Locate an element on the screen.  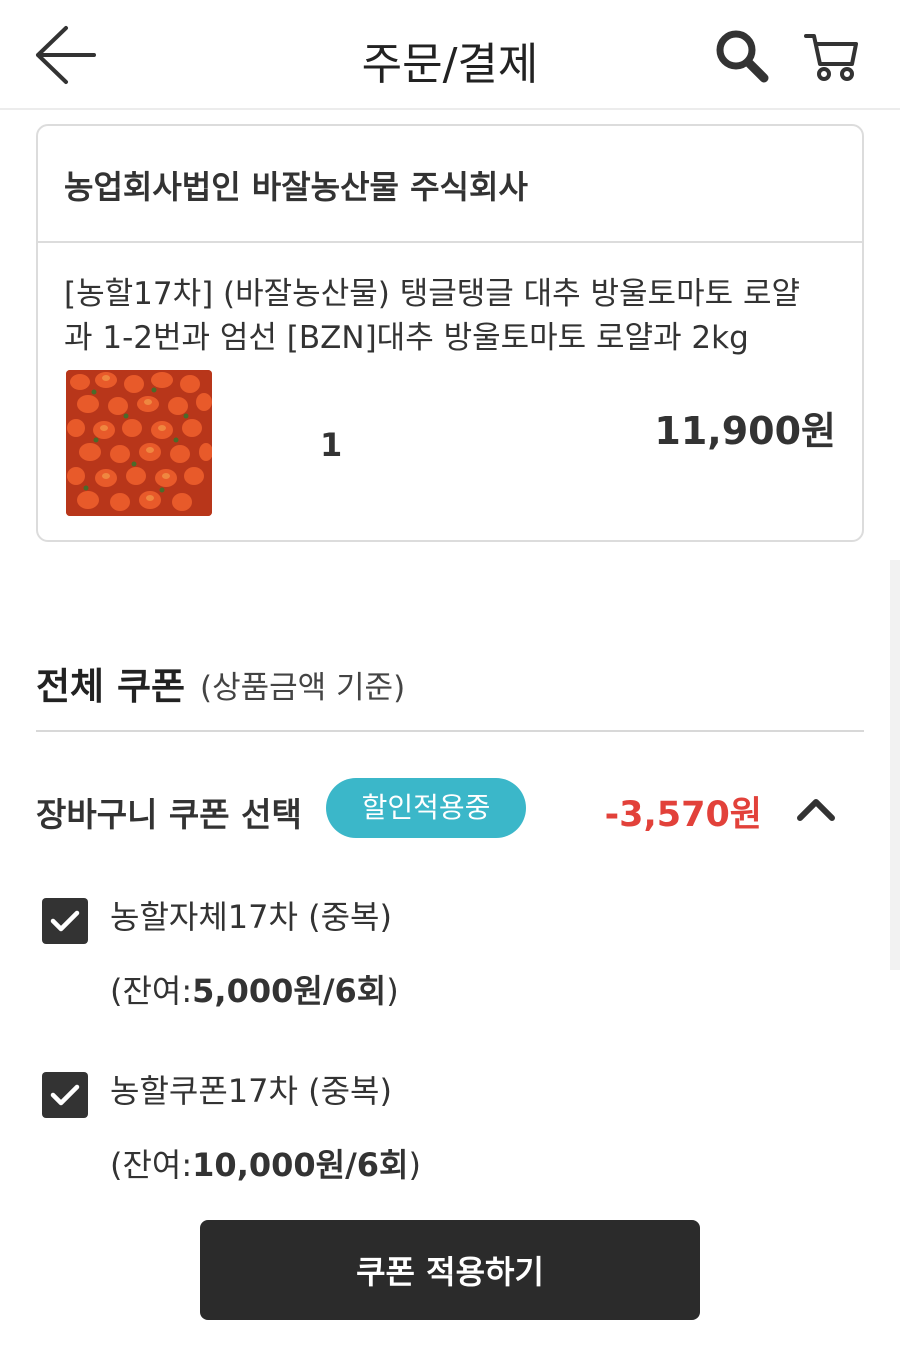
apply-coupon-button: 쿠폰 적용하기 is located at coordinates (450, 1270).